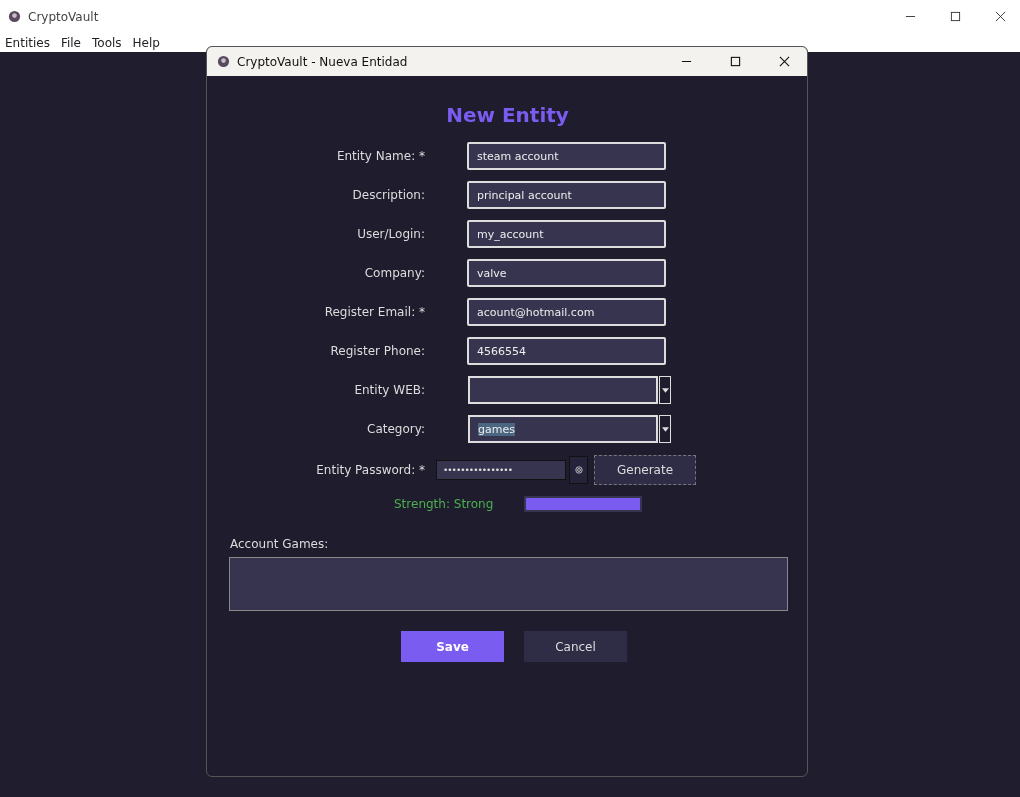  I want to click on field-label: Description:, so click(388, 195).